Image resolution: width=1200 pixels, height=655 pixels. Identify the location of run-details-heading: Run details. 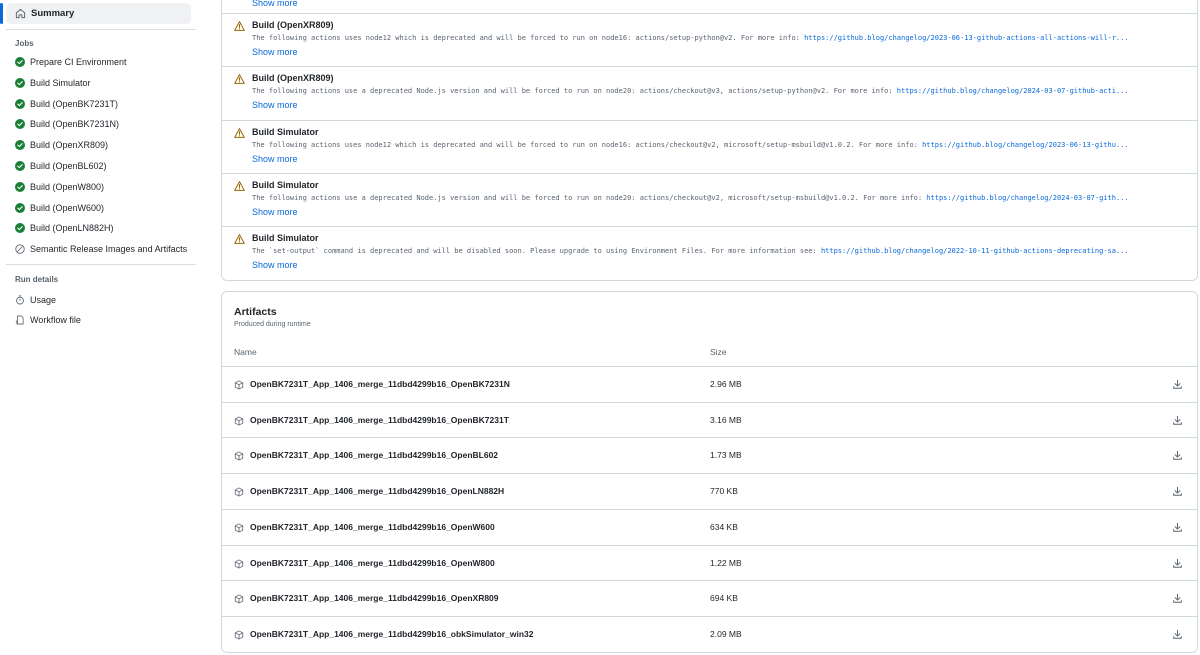
(37, 279).